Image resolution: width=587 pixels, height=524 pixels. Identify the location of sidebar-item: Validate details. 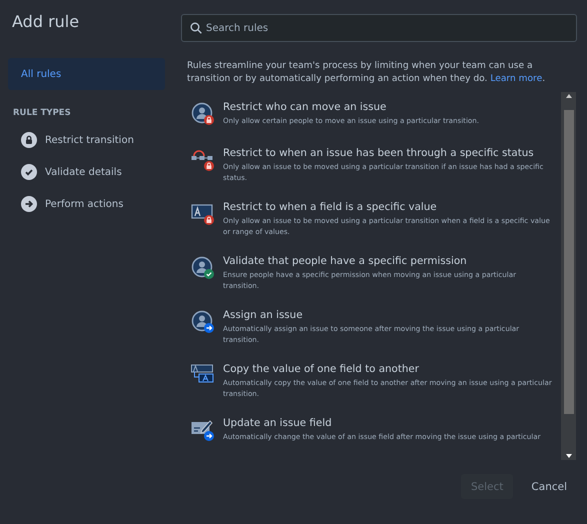
(86, 172).